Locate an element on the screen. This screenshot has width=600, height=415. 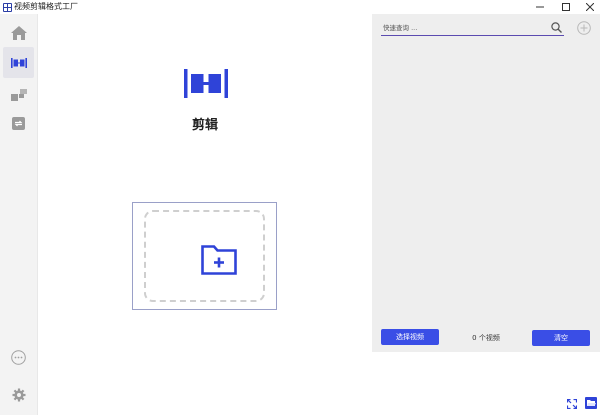
close-button is located at coordinates (589, 7).